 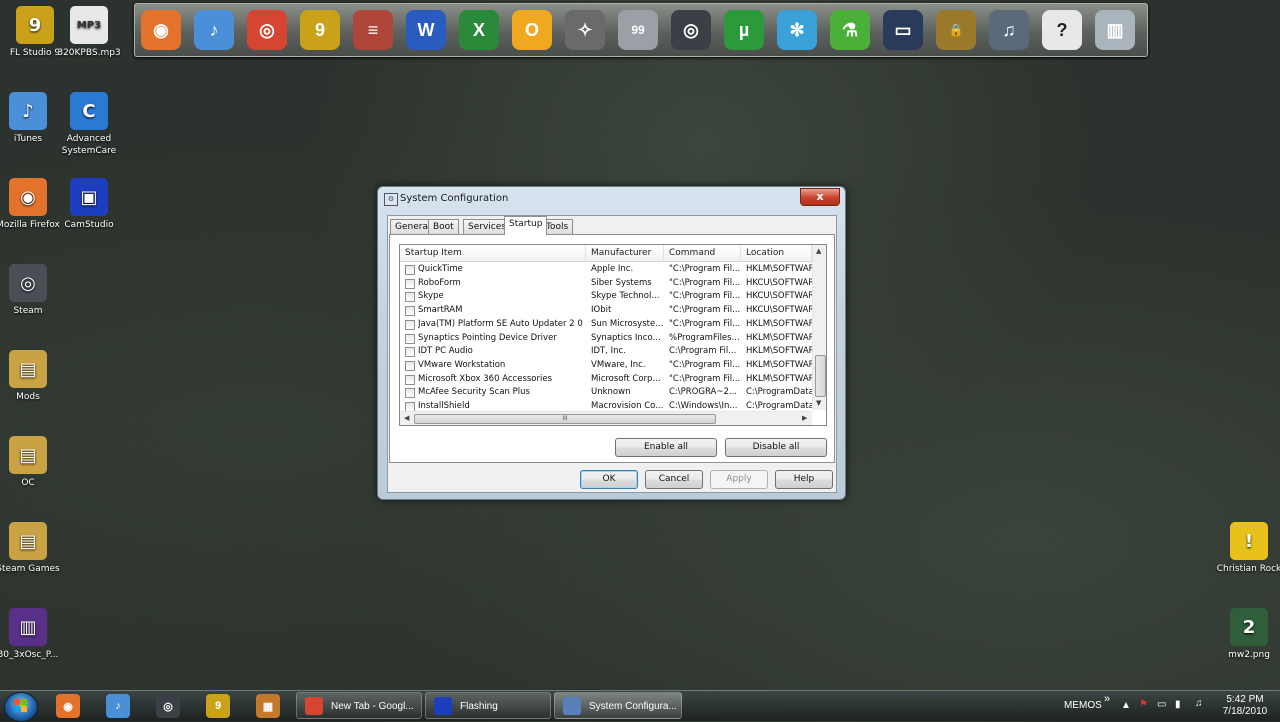 What do you see at coordinates (621, 282) in the screenshot?
I see `cell-manufacturer: Siber Systems` at bounding box center [621, 282].